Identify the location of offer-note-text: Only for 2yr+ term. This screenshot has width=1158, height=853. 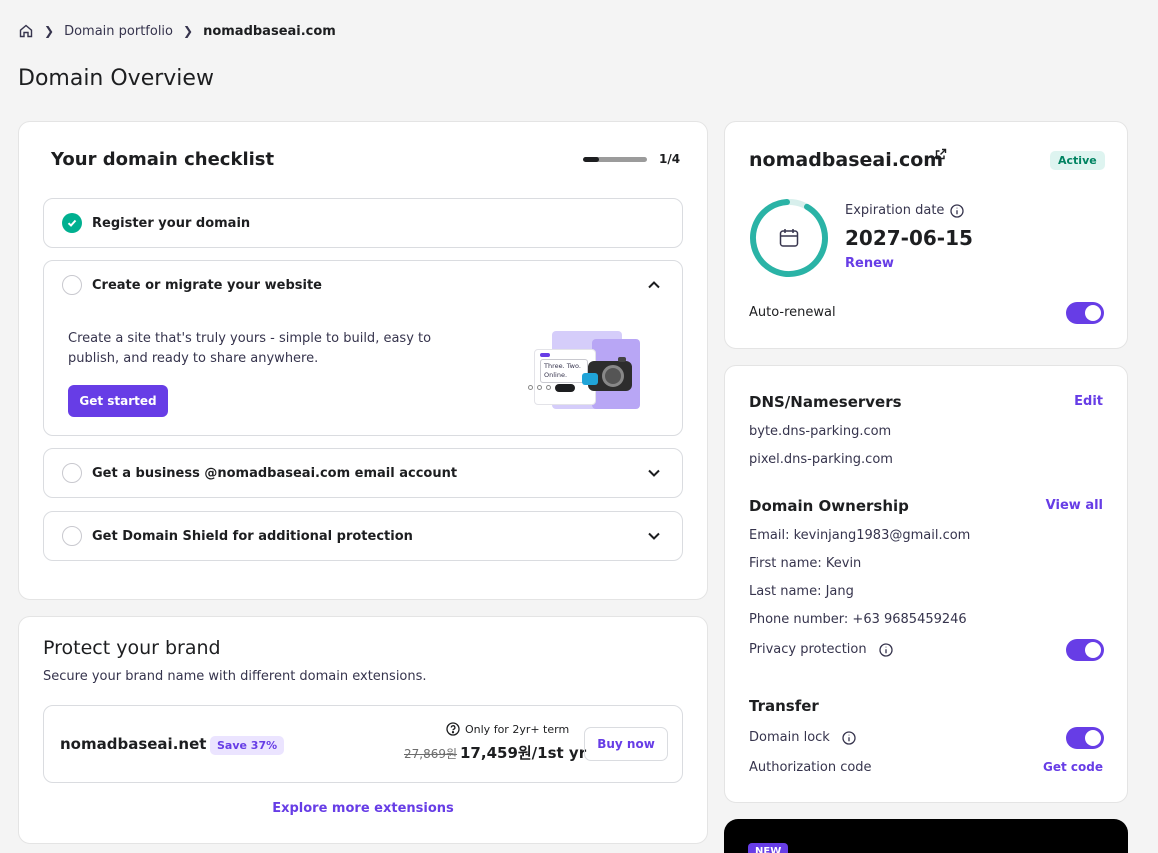
(517, 729).